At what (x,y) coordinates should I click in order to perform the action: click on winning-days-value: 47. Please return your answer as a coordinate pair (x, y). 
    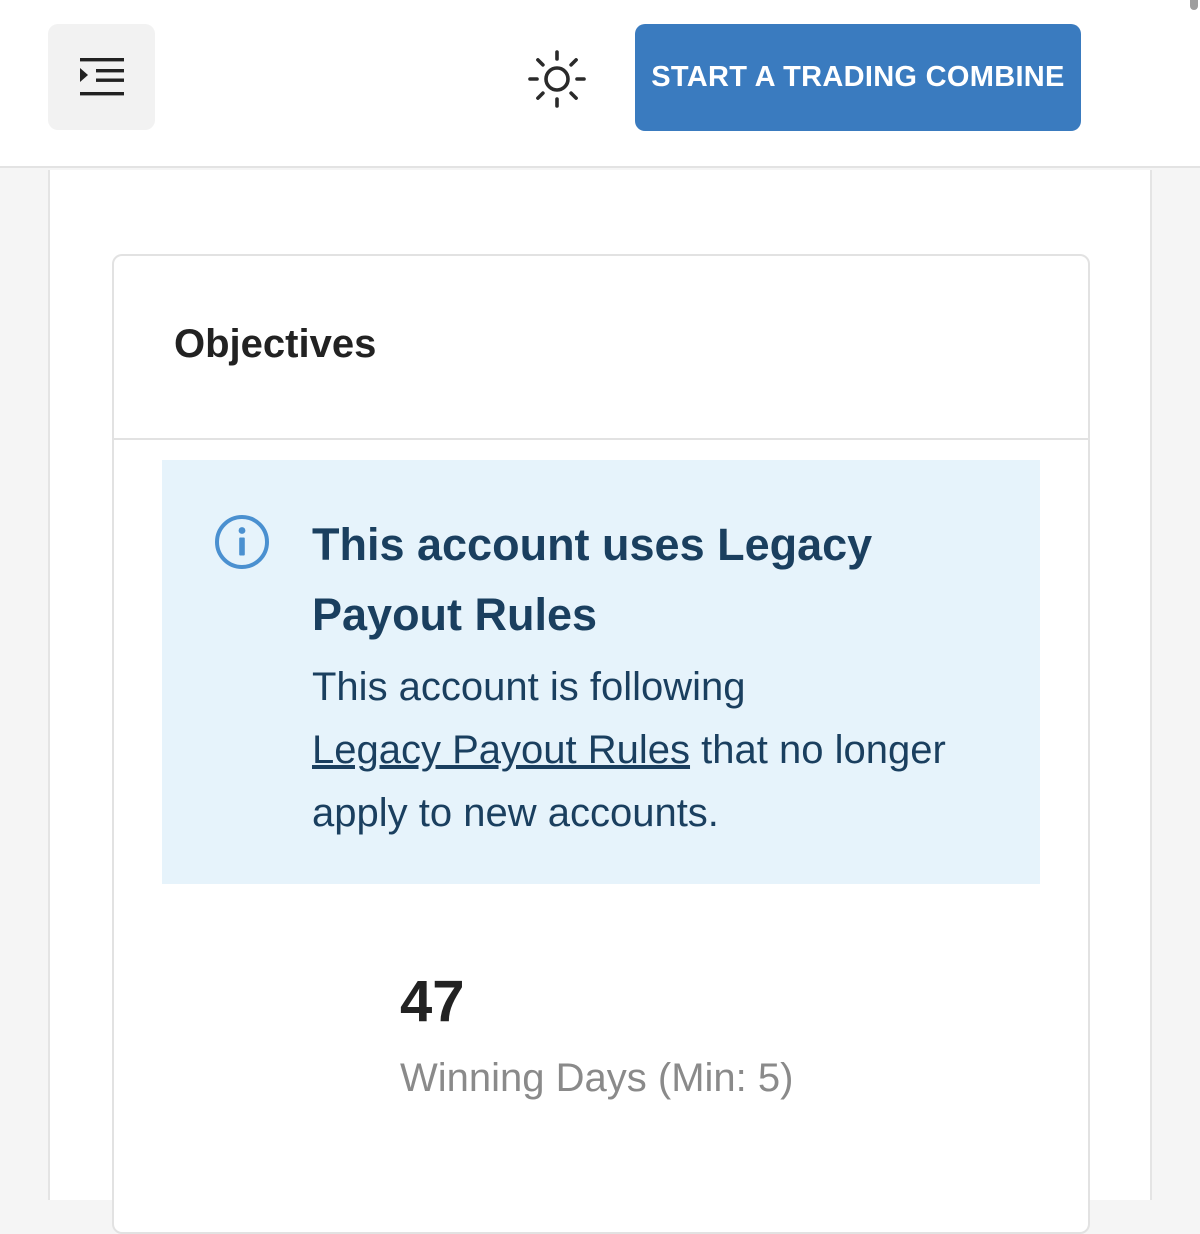
    Looking at the image, I should click on (432, 1001).